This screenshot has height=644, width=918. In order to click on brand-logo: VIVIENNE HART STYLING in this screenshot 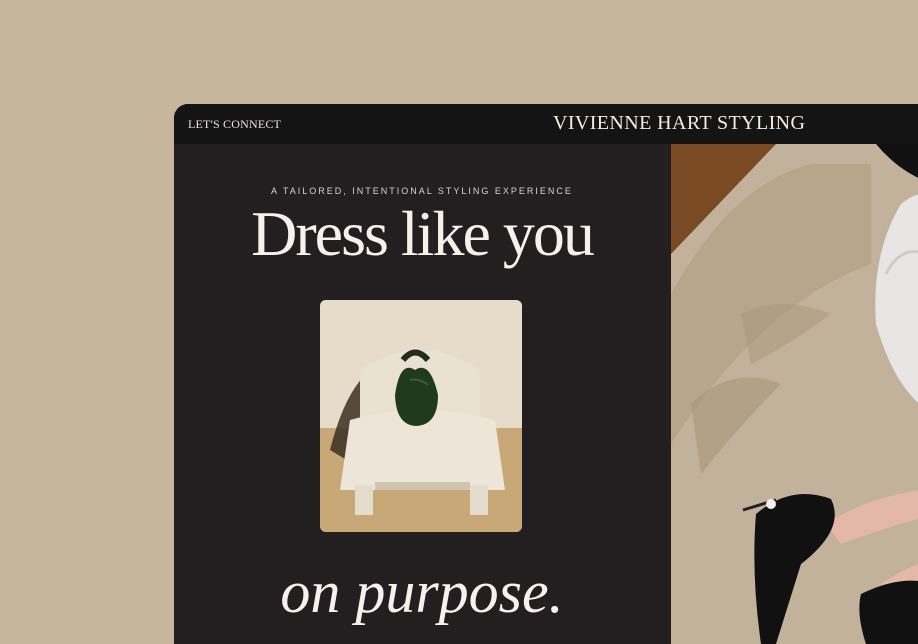, I will do `click(679, 123)`.